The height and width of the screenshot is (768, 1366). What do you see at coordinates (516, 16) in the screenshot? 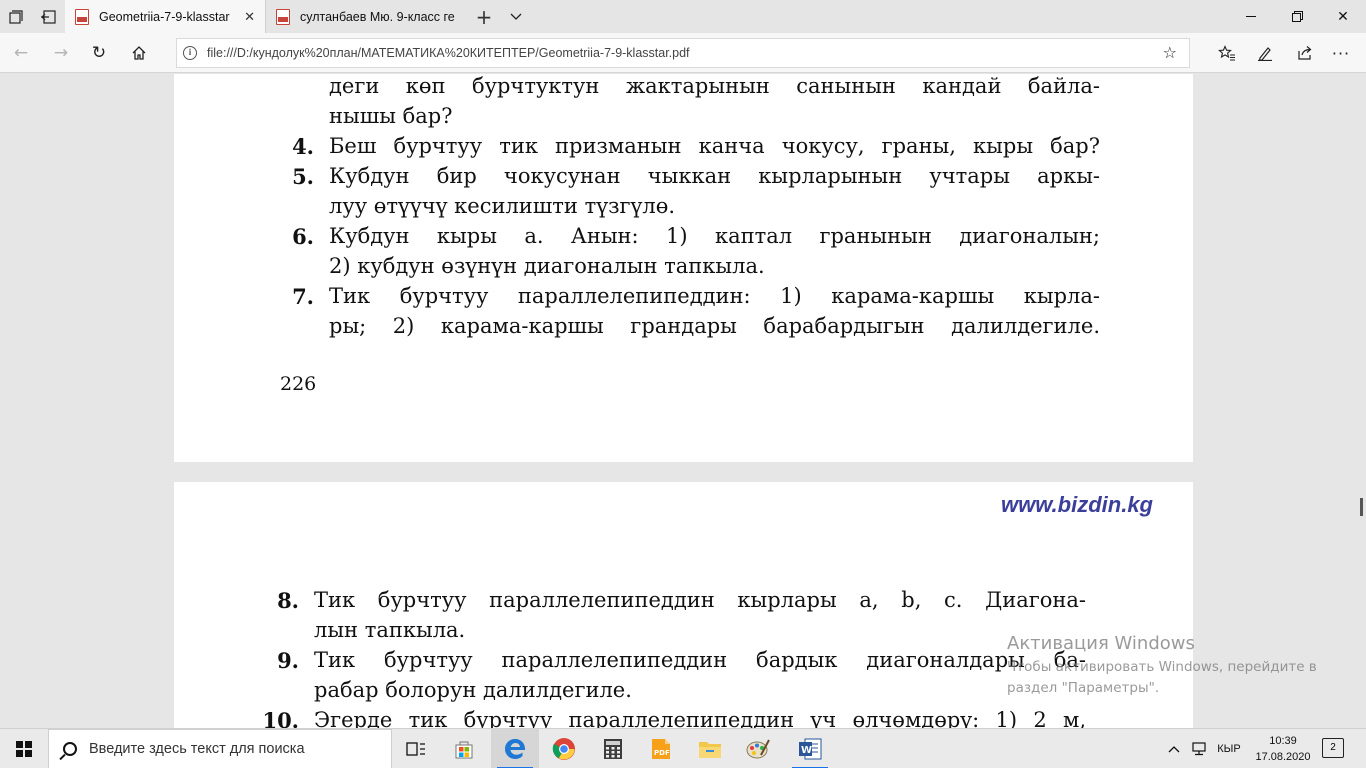
I see `tab-list-chevron-icon` at bounding box center [516, 16].